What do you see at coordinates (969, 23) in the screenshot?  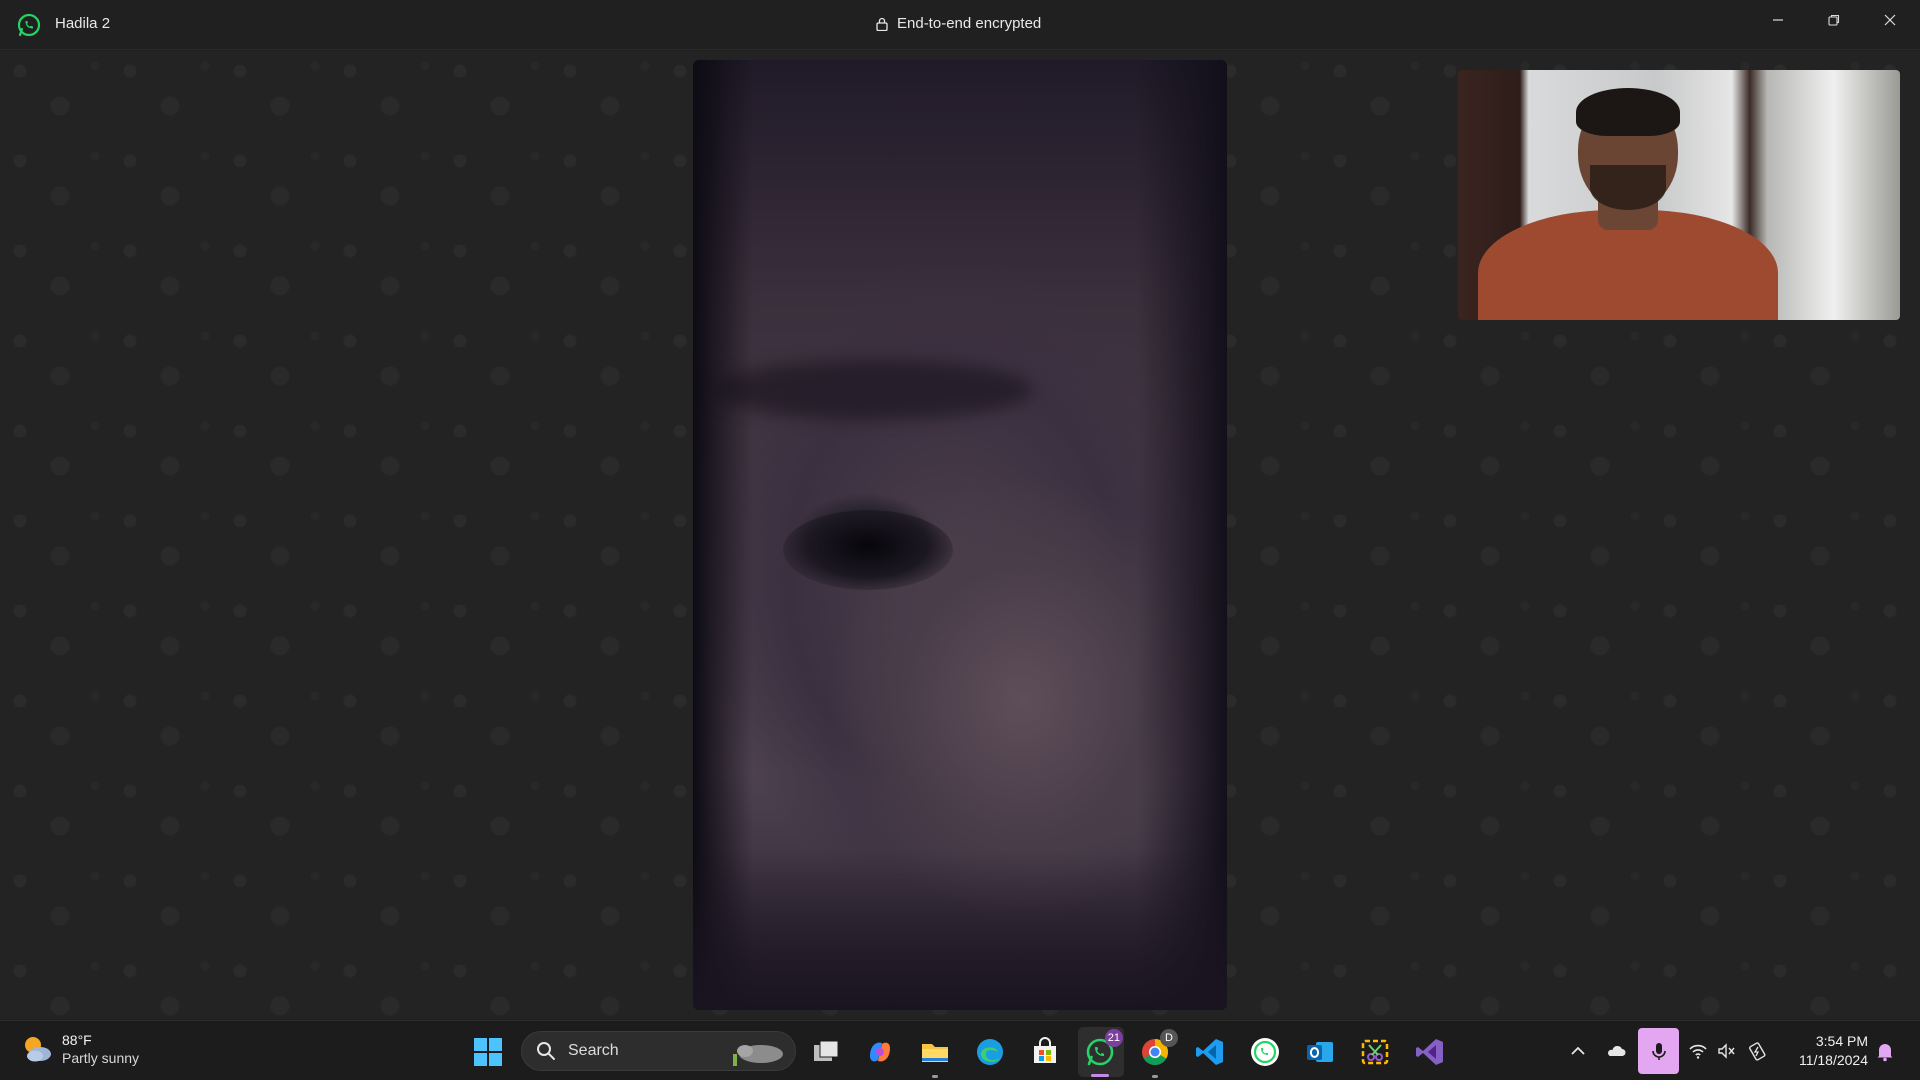 I see `encryption-label: End-to-end encrypted` at bounding box center [969, 23].